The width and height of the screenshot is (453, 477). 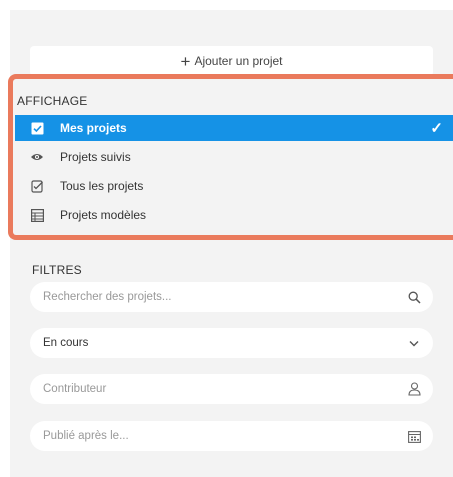 I want to click on view-item-template-projects: Projets modèles, so click(x=234, y=215).